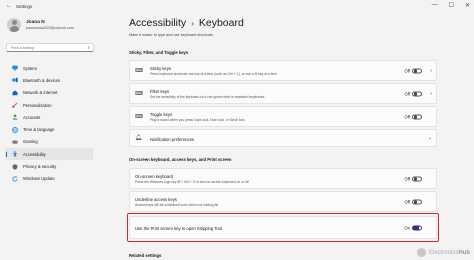 This screenshot has height=260, width=474. Describe the element at coordinates (161, 114) in the screenshot. I see `toggle-keys-title: Toggle keys` at that location.